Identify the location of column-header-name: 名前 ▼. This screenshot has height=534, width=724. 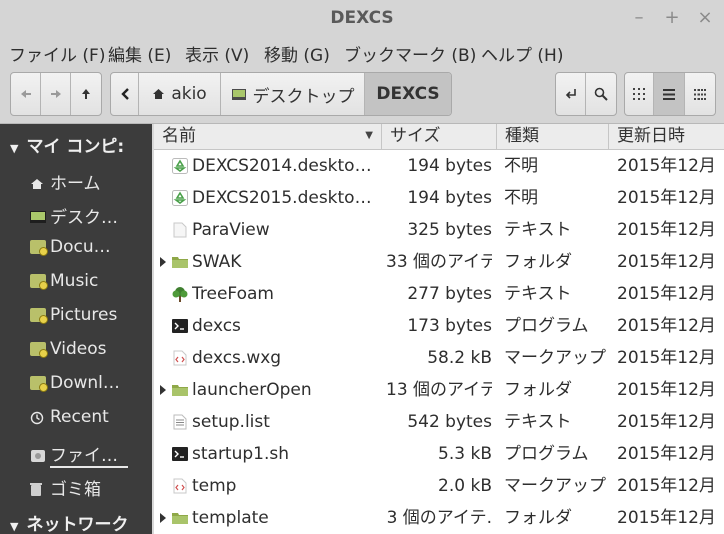
(268, 137).